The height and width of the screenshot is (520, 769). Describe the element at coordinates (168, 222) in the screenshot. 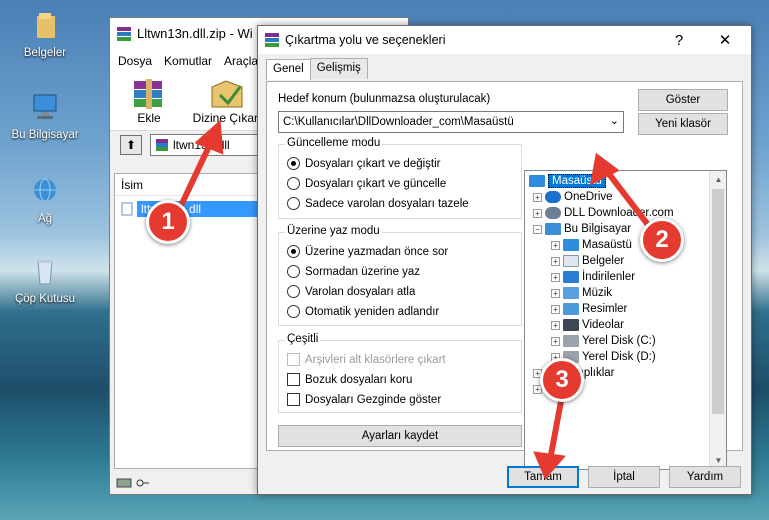

I see `step-badge-1: 1` at that location.